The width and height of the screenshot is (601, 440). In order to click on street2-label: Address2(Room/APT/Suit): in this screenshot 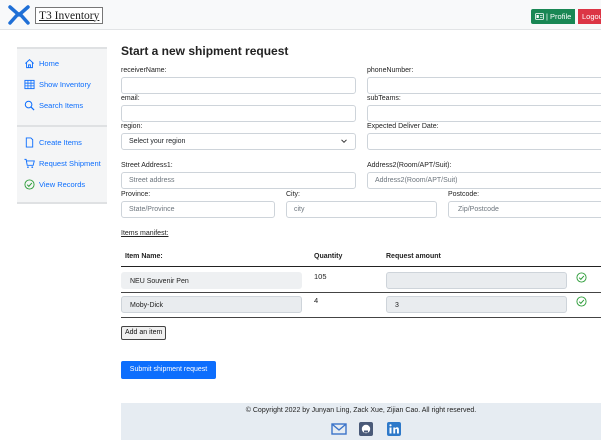, I will do `click(409, 165)`.